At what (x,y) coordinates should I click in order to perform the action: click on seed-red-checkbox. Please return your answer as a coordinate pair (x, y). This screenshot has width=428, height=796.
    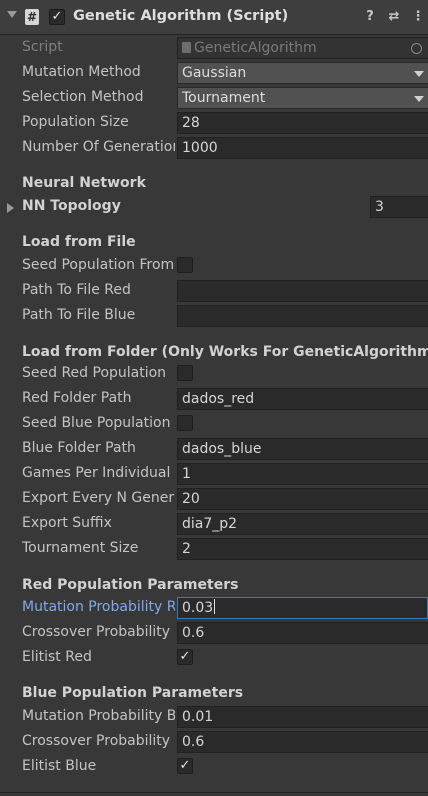
    Looking at the image, I should click on (185, 373).